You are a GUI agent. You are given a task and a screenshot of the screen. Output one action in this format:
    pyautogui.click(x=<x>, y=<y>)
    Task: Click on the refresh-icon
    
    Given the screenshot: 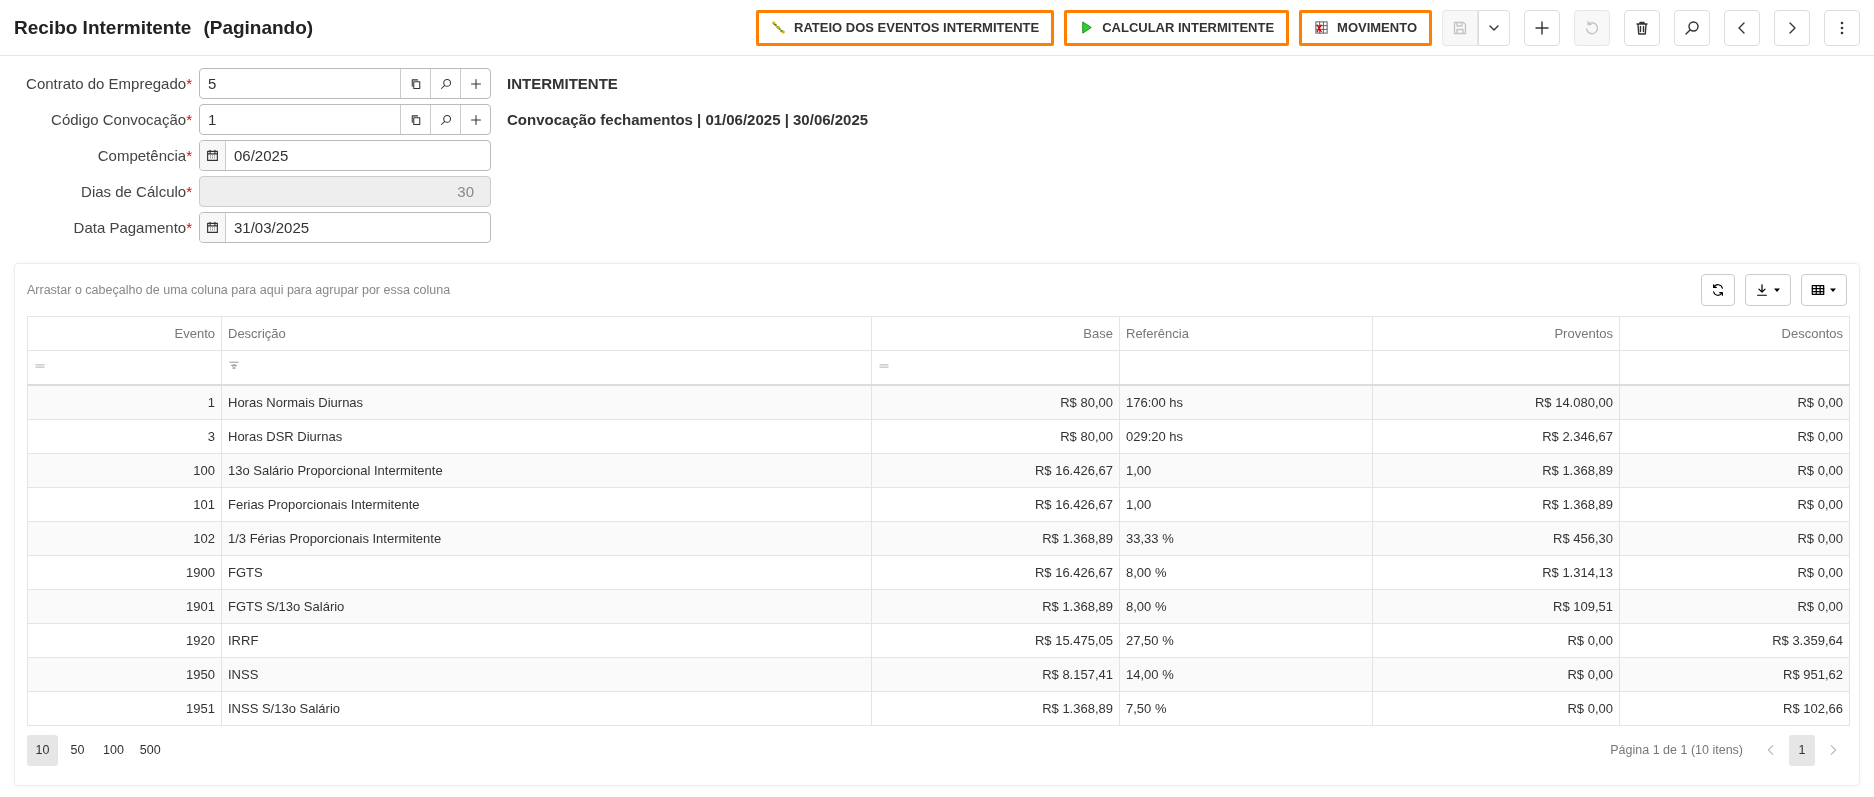 What is the action you would take?
    pyautogui.click(x=1718, y=290)
    